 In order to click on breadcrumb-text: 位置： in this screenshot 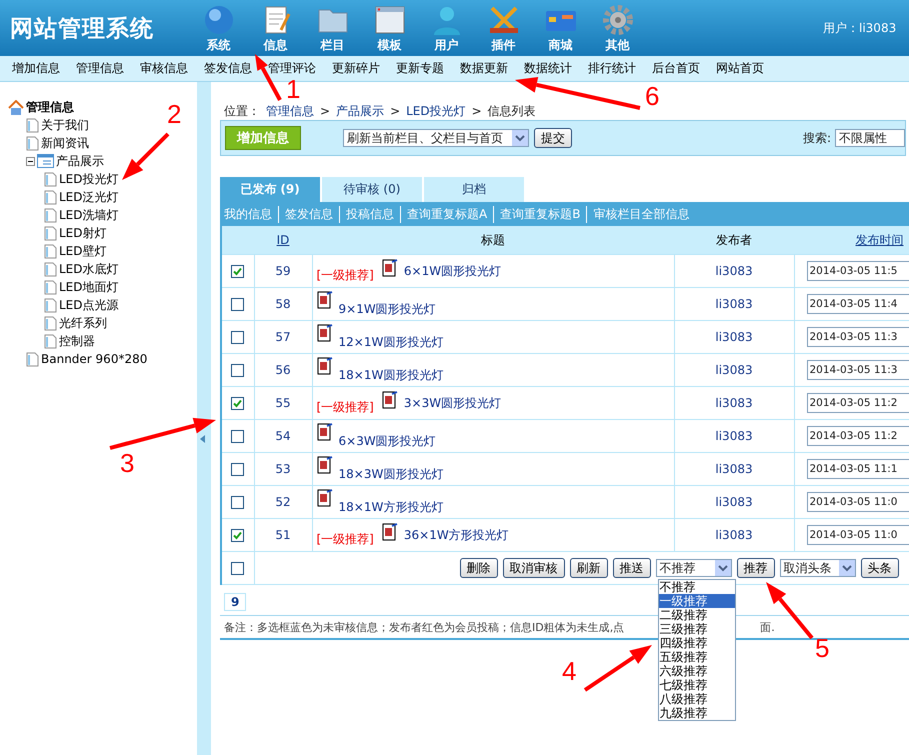, I will do `click(242, 111)`.